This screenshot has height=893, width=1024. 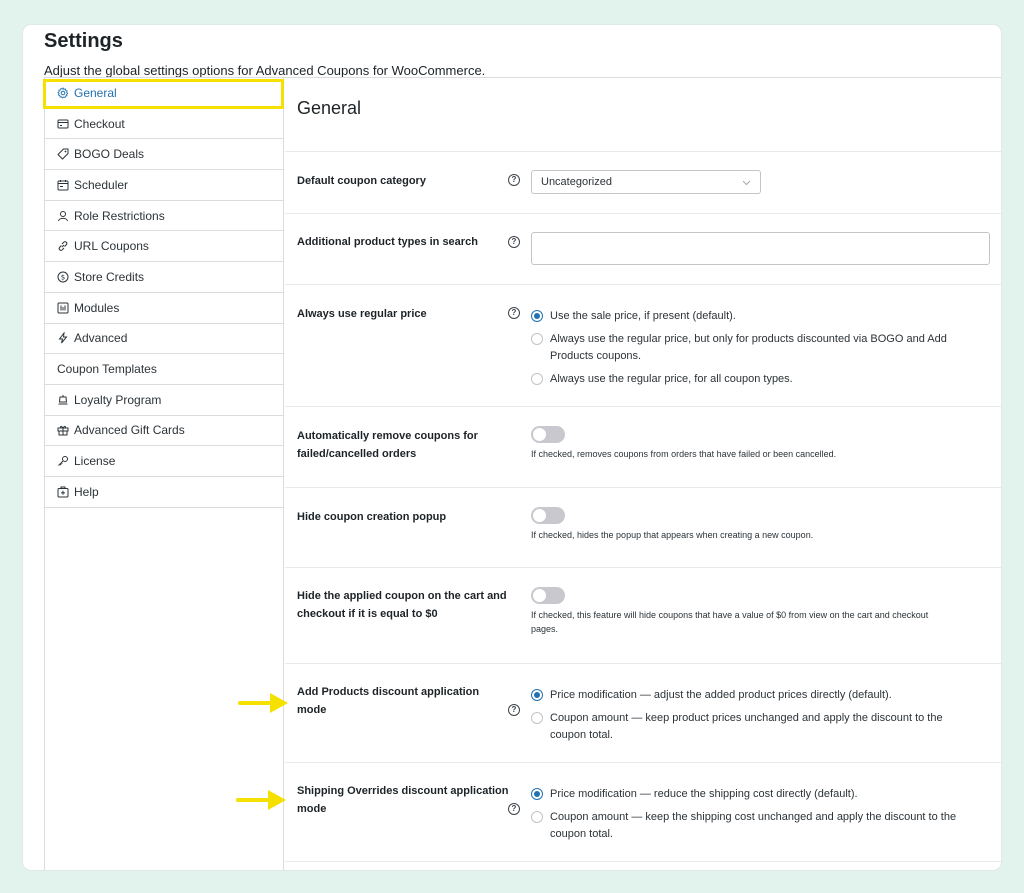 What do you see at coordinates (164, 185) in the screenshot?
I see `sidebar-item-scheduler: Scheduler` at bounding box center [164, 185].